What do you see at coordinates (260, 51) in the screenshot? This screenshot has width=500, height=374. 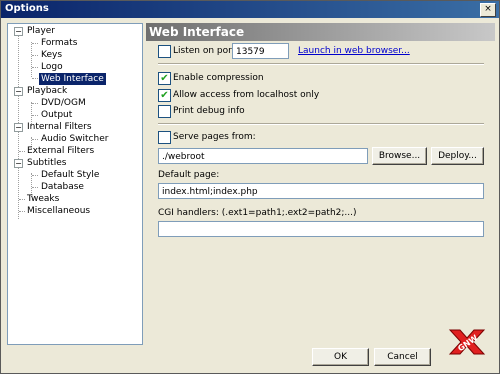 I see `port-field: 13579` at bounding box center [260, 51].